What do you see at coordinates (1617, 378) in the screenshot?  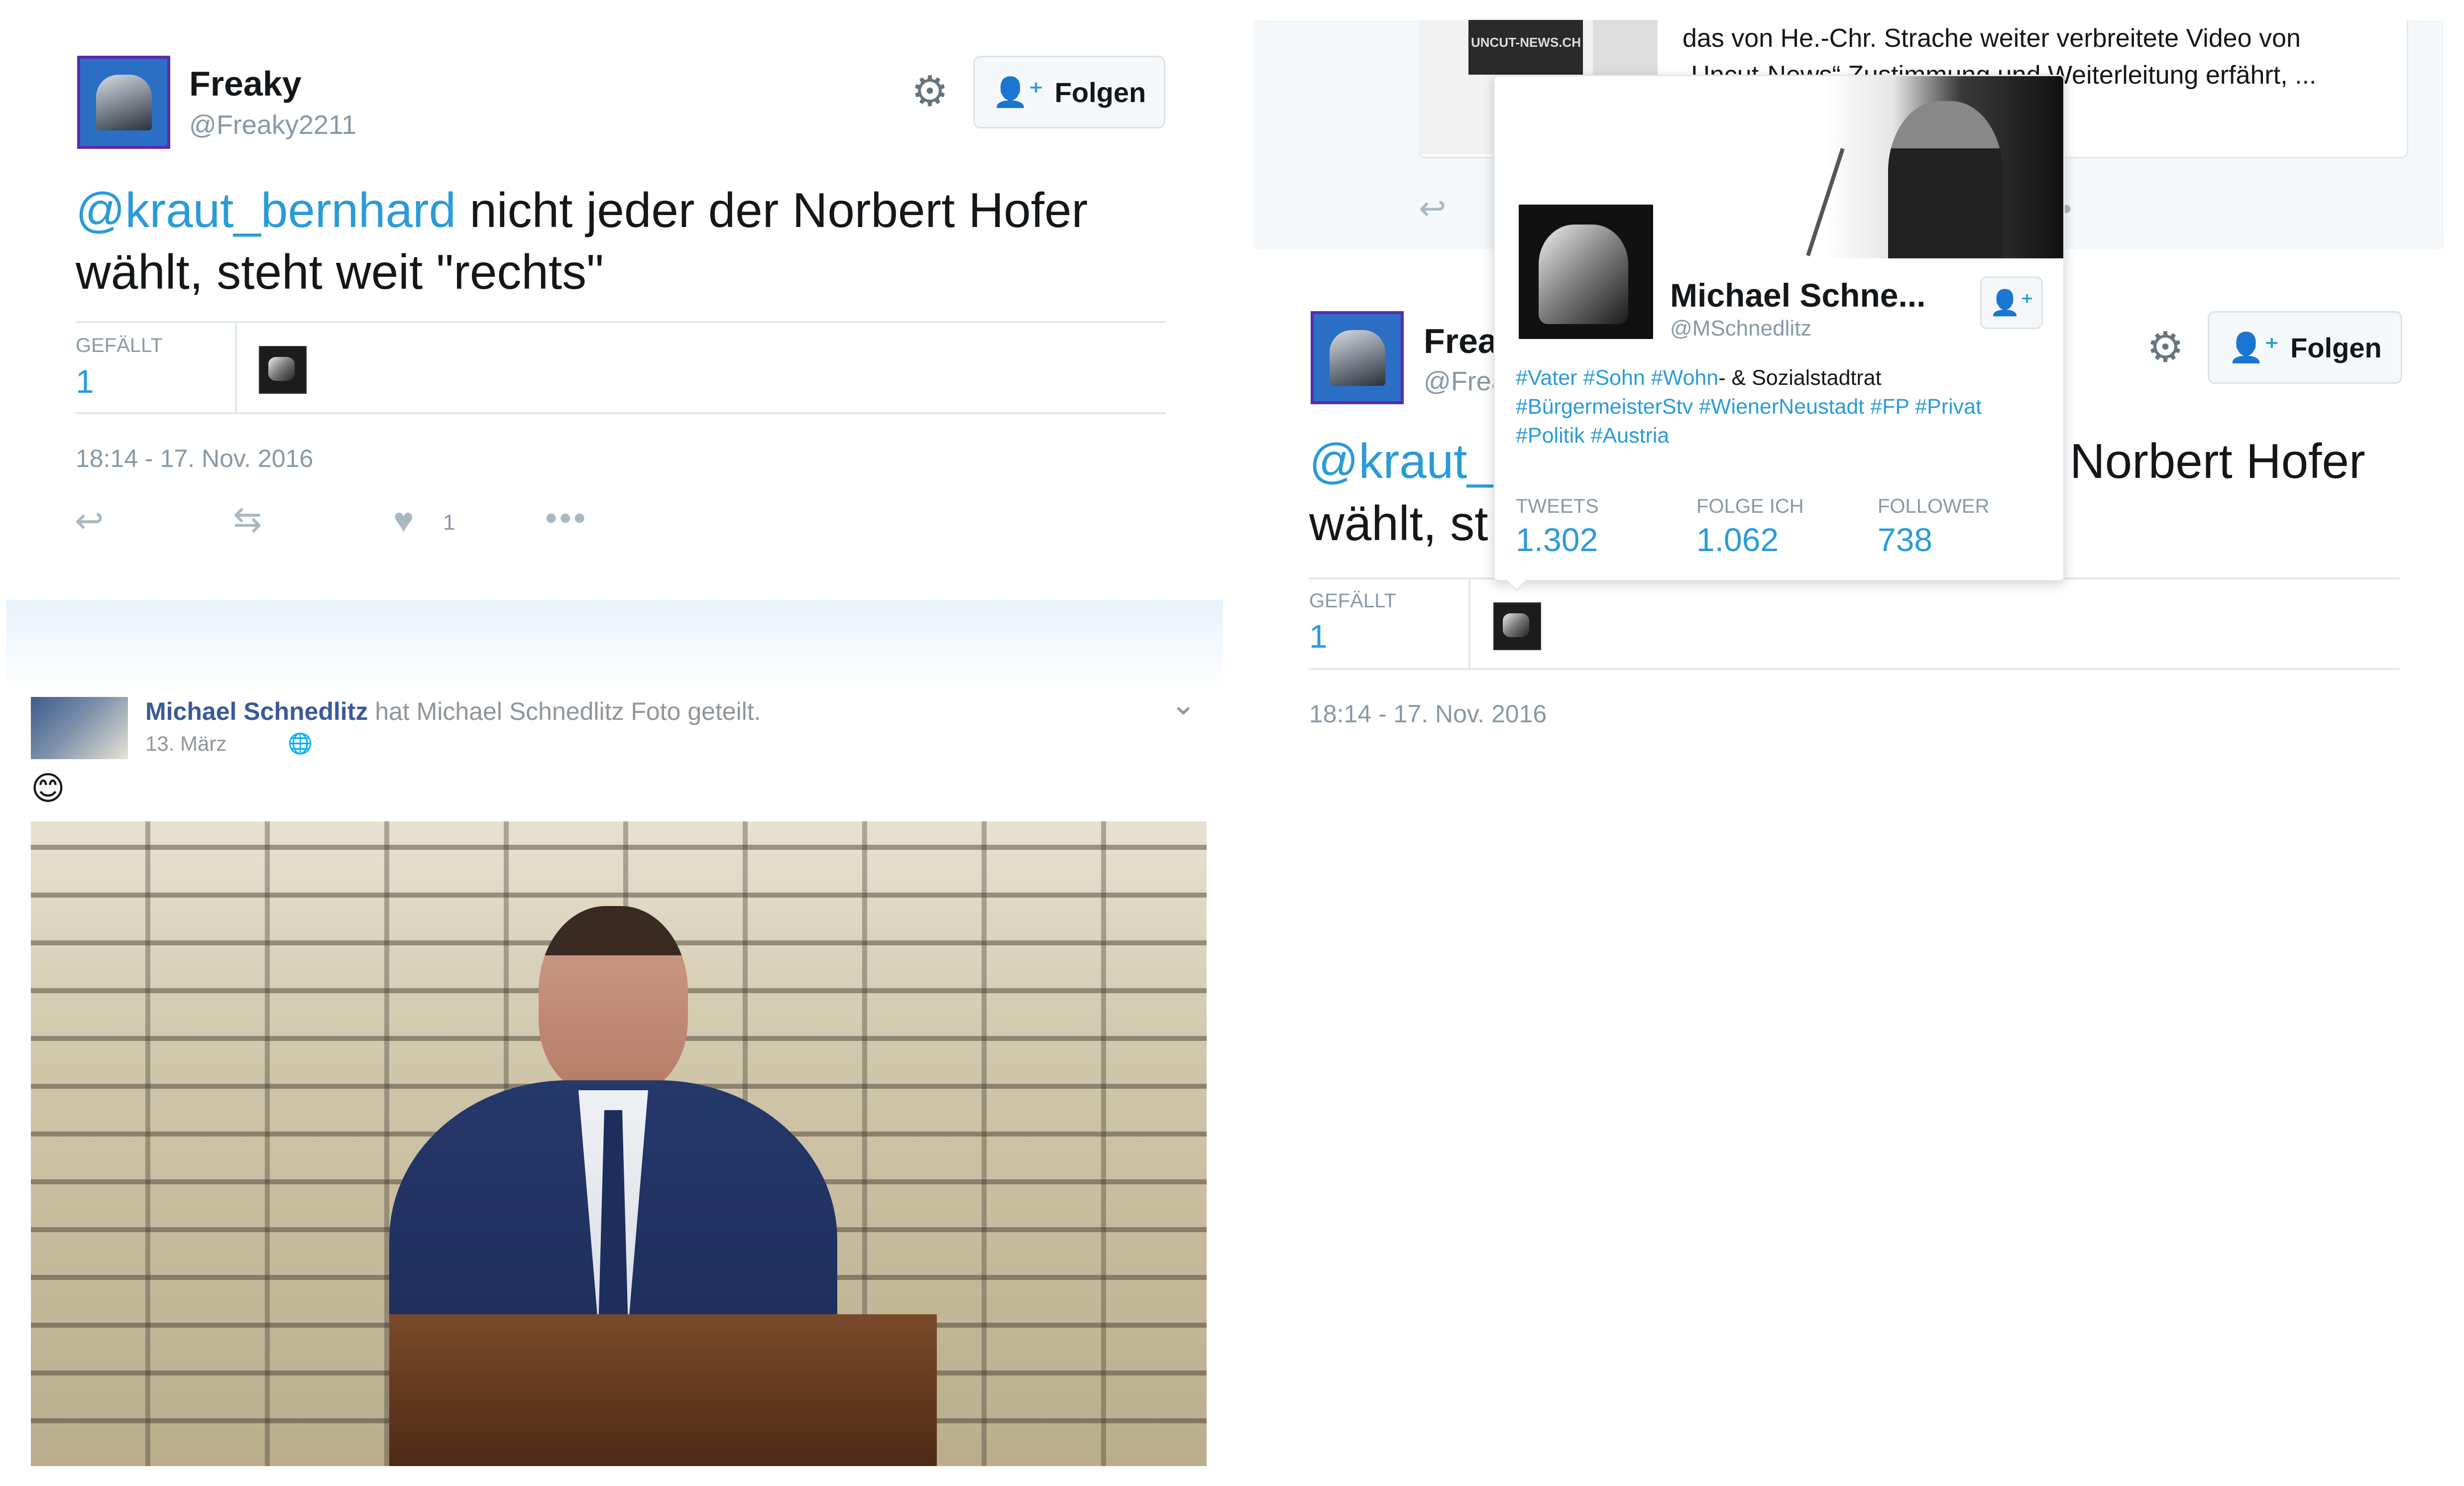 I see `bio-hashtags: #Vater #Sohn #Wohn` at bounding box center [1617, 378].